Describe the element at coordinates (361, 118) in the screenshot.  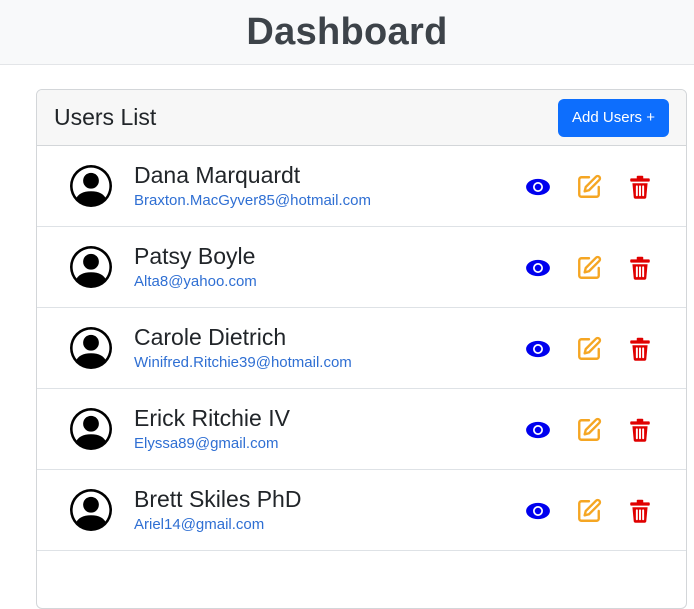
I see `card-header: Users List Add Users +` at that location.